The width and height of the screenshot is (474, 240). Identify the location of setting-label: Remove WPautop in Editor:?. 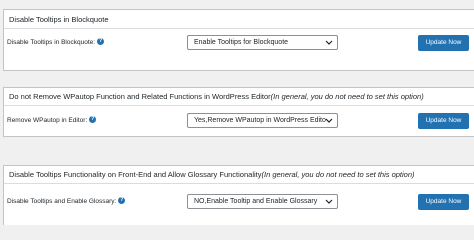
(52, 121).